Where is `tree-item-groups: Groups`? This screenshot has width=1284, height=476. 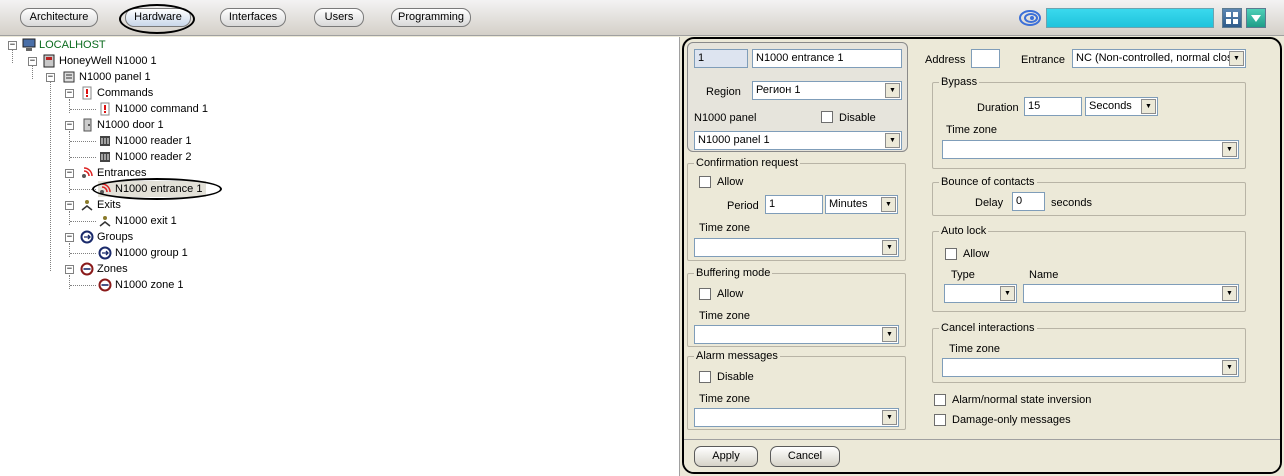 tree-item-groups: Groups is located at coordinates (106, 237).